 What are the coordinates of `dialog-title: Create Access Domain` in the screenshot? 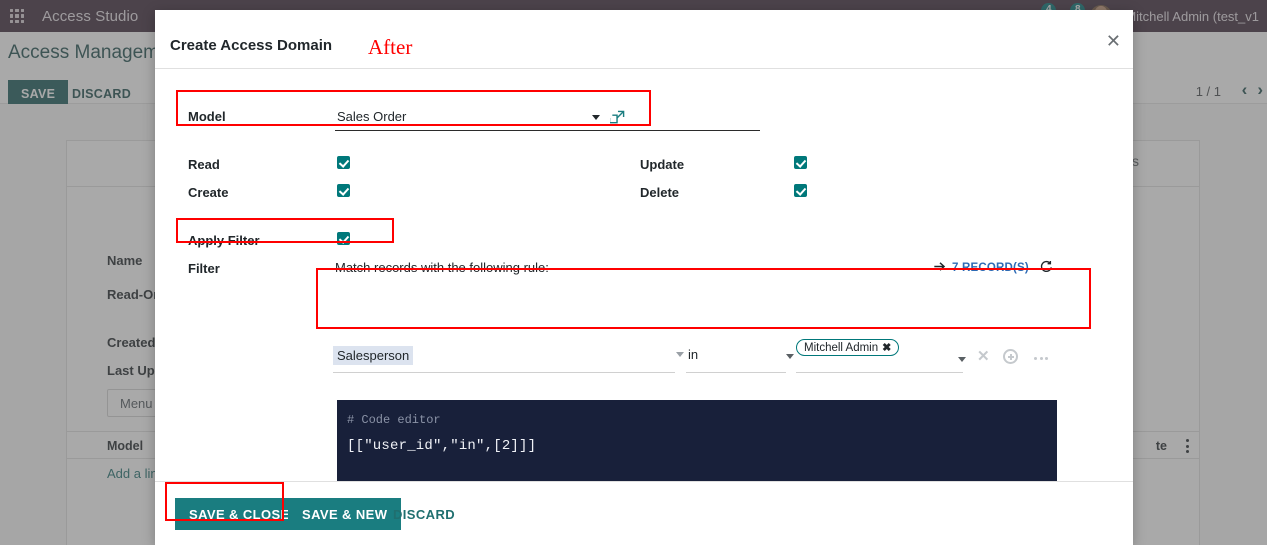 It's located at (251, 45).